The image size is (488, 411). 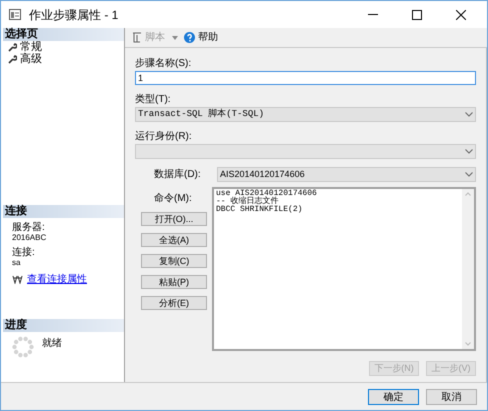 I want to click on code-line: -- 收缩日志文件, so click(x=247, y=202).